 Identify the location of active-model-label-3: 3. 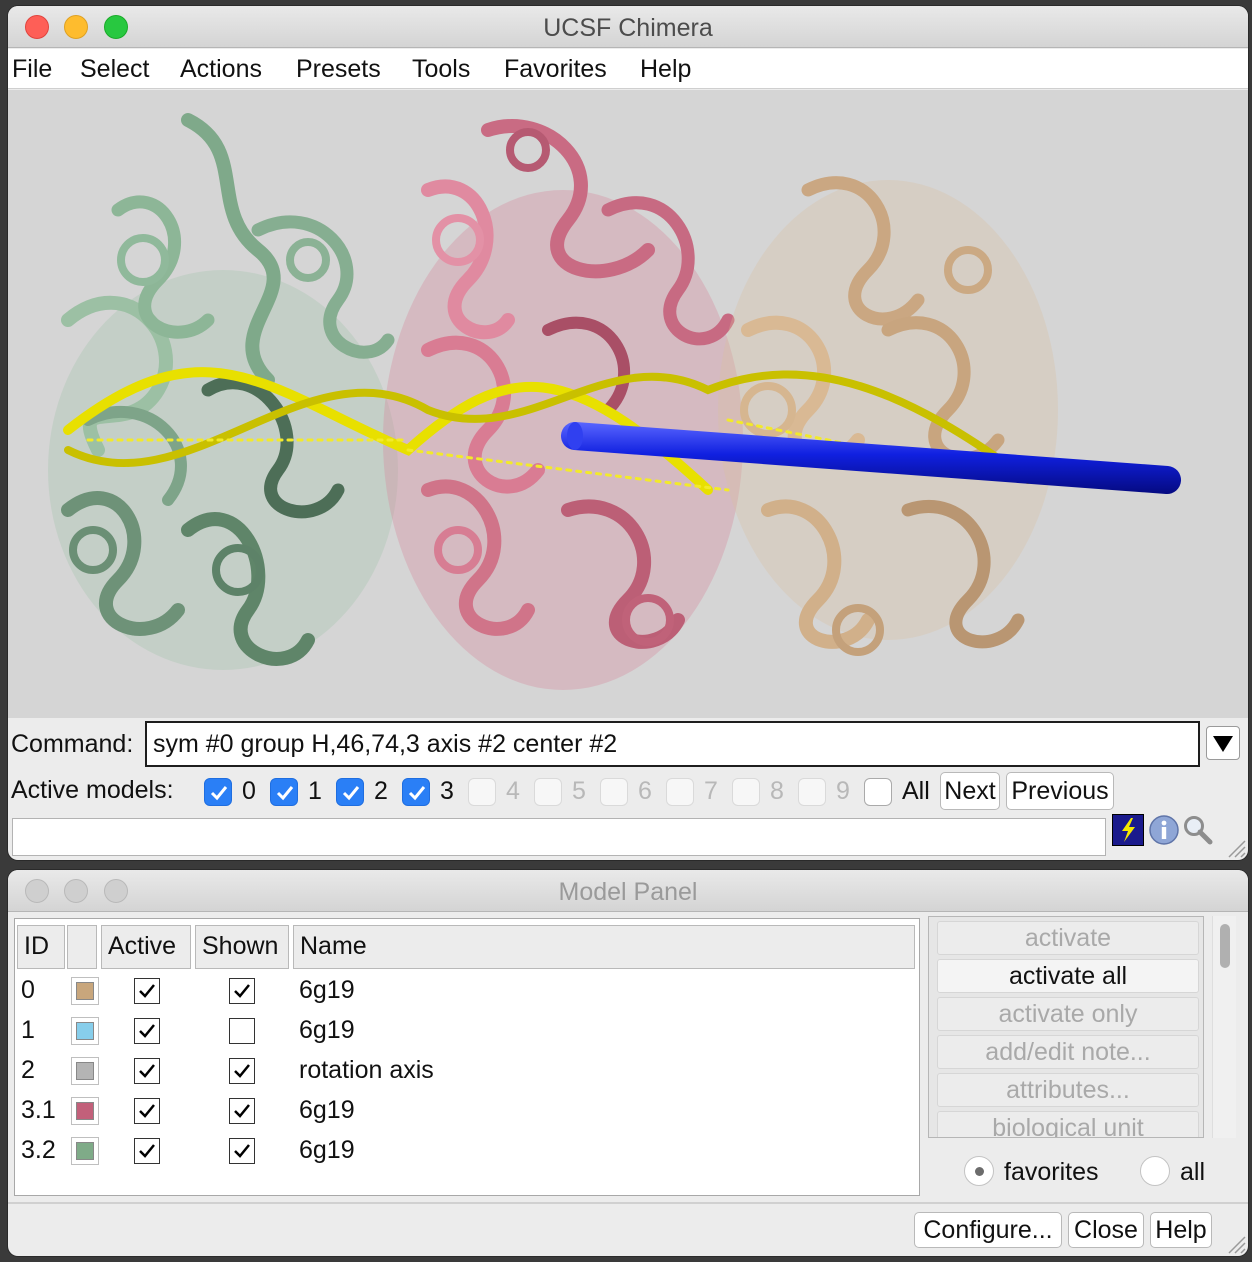
(447, 791).